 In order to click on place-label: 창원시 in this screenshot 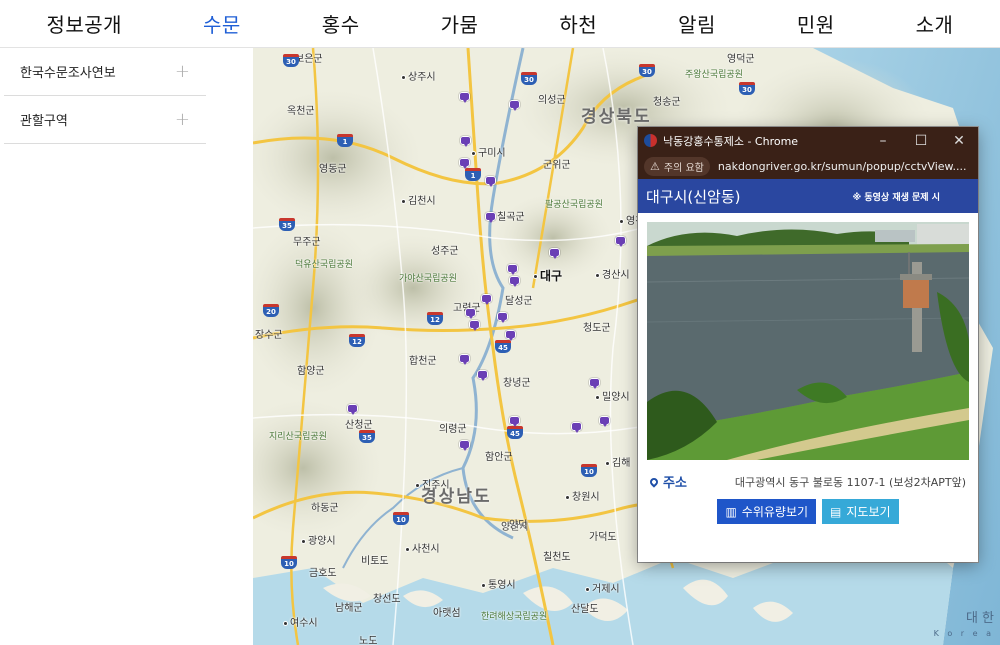, I will do `click(582, 495)`.